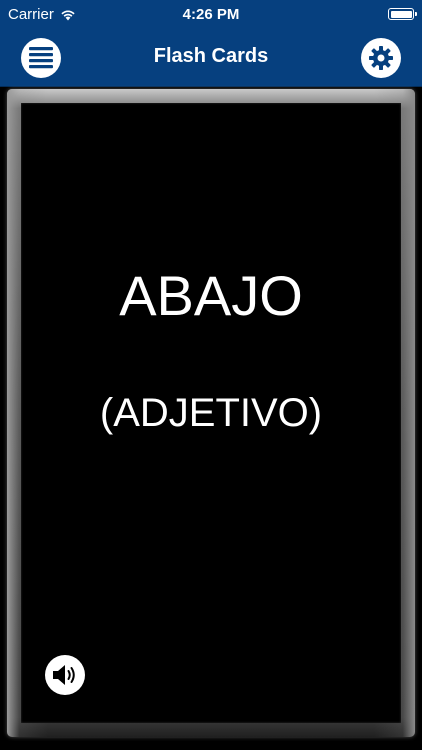 The image size is (422, 750). I want to click on nav-bar: Flash Cards, so click(211, 58).